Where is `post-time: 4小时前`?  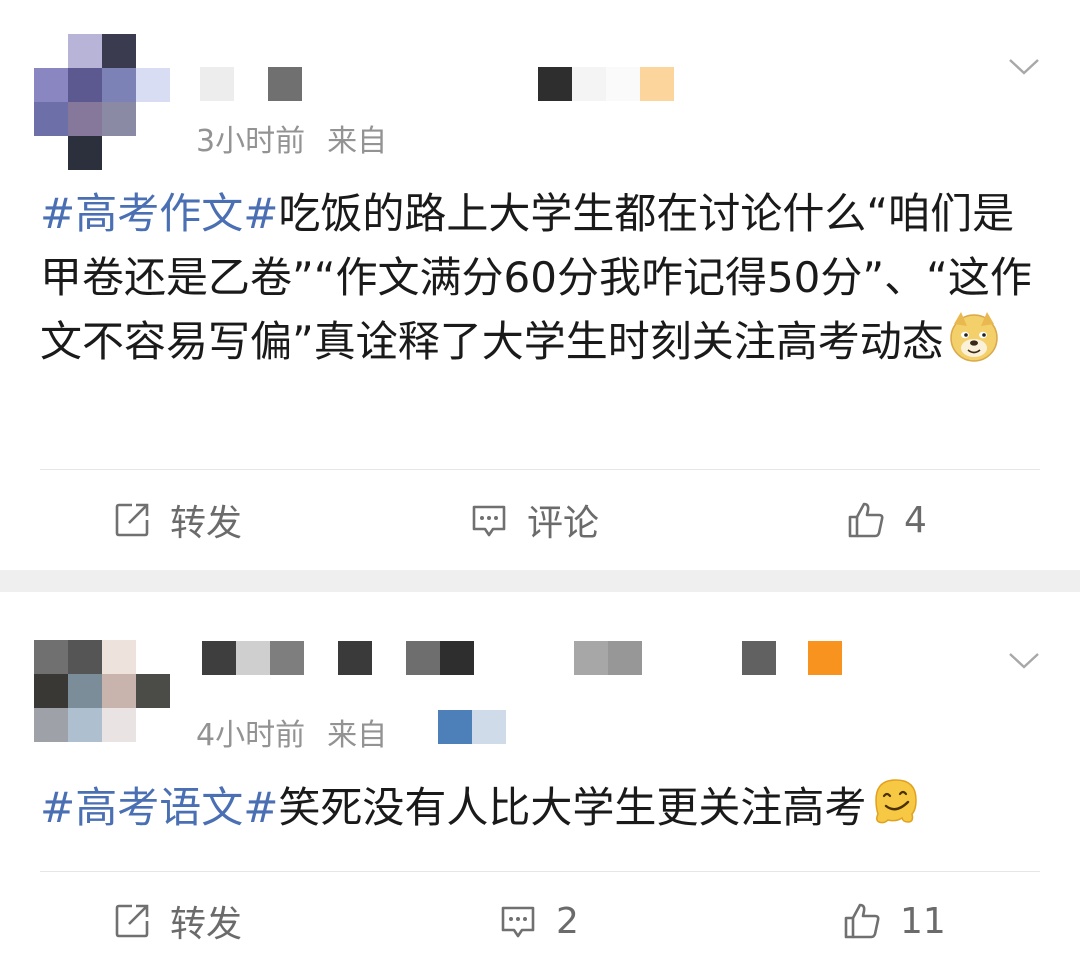 post-time: 4小时前 is located at coordinates (251, 735).